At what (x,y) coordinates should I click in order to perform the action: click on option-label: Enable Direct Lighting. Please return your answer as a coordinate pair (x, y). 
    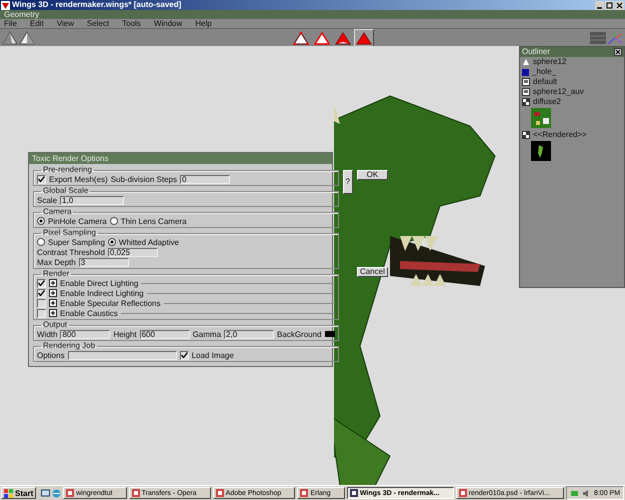
    Looking at the image, I should click on (99, 283).